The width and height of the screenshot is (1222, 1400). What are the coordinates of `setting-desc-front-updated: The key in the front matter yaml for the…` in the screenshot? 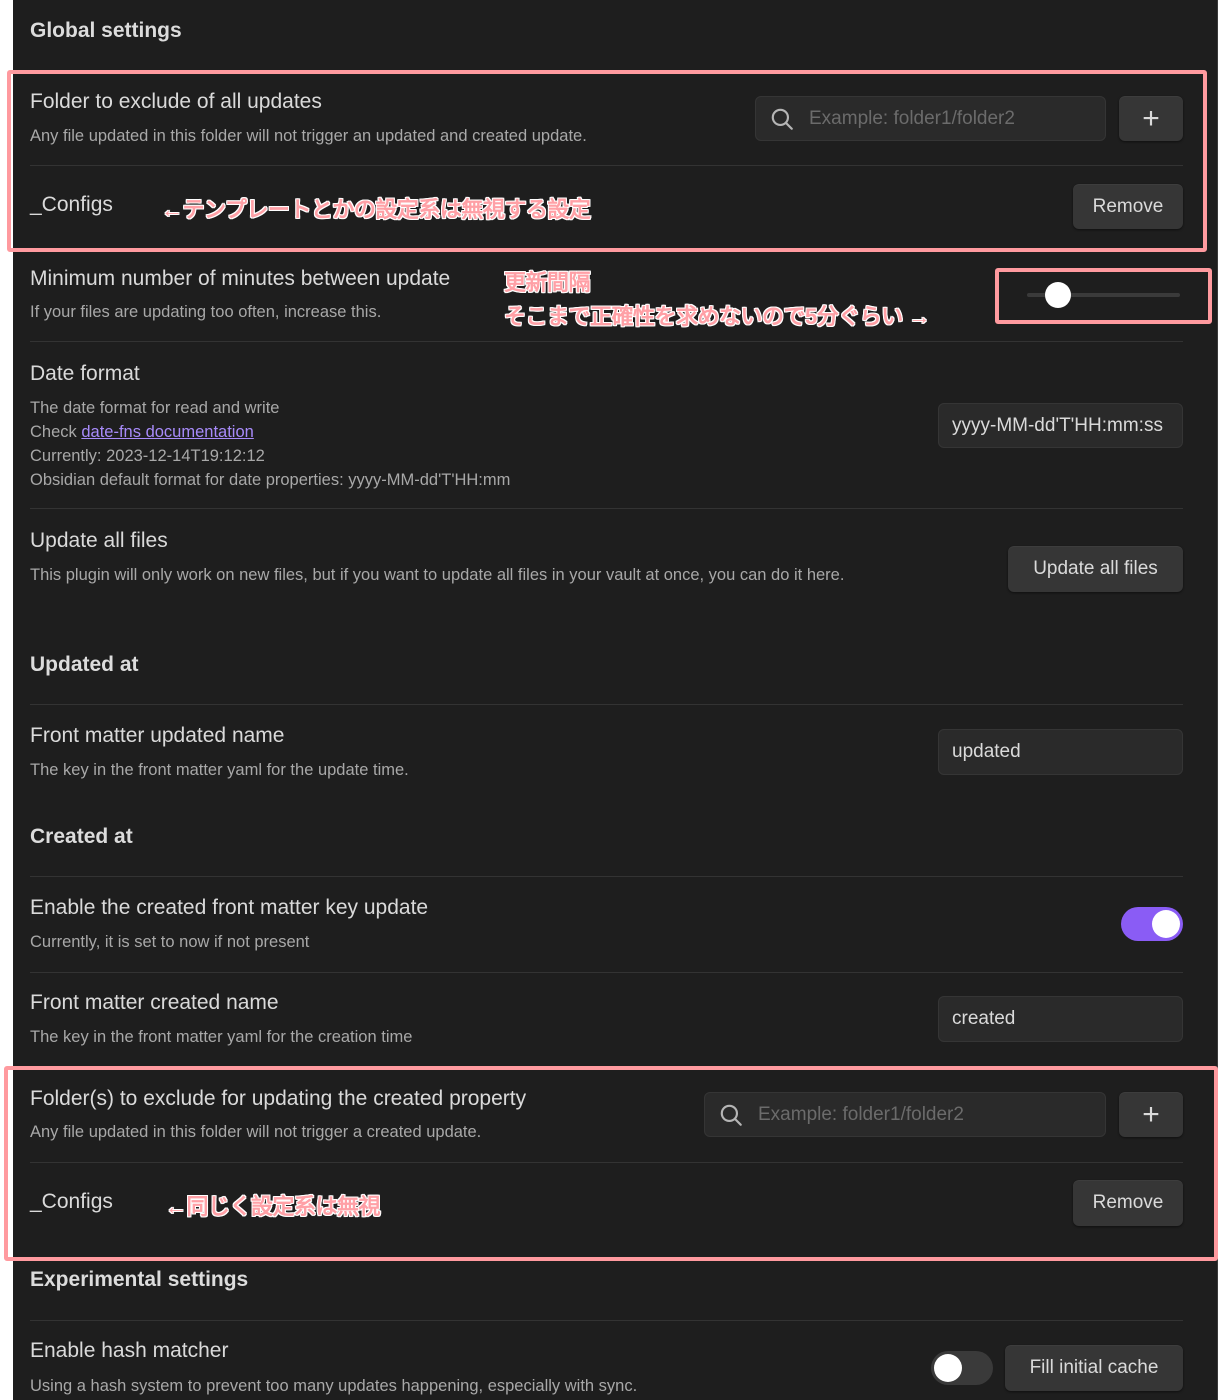 It's located at (219, 770).